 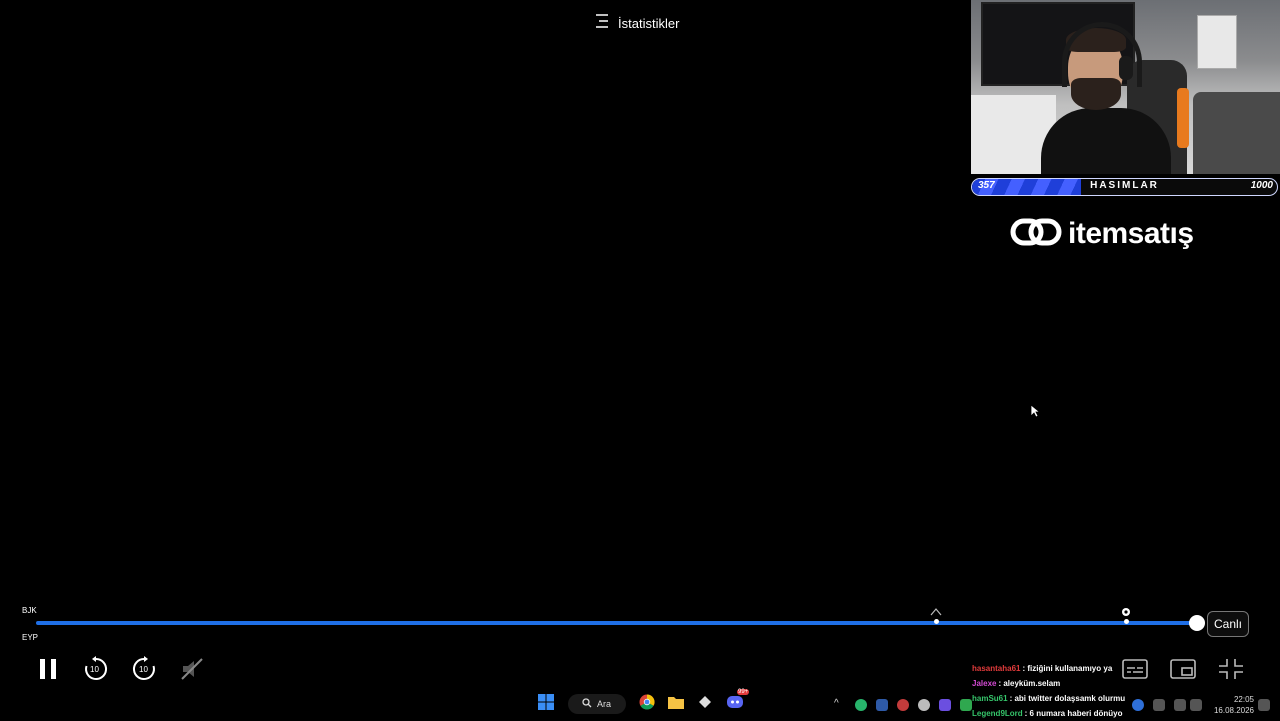 I want to click on discord-badge: 99+, so click(x=743, y=691).